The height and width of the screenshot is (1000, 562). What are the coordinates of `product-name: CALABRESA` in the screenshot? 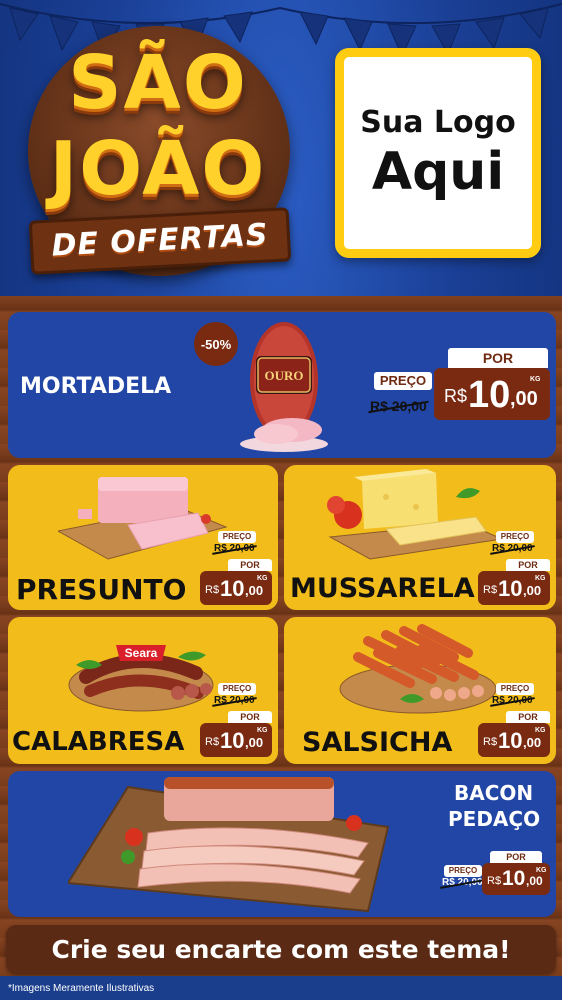 It's located at (98, 742).